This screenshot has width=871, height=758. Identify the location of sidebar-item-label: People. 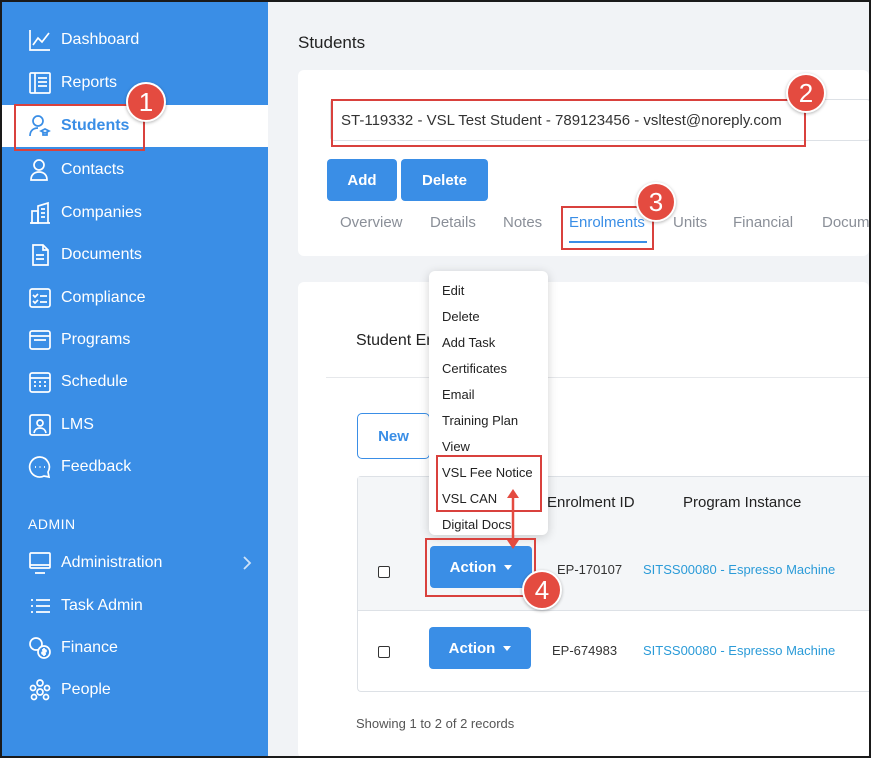
(86, 689).